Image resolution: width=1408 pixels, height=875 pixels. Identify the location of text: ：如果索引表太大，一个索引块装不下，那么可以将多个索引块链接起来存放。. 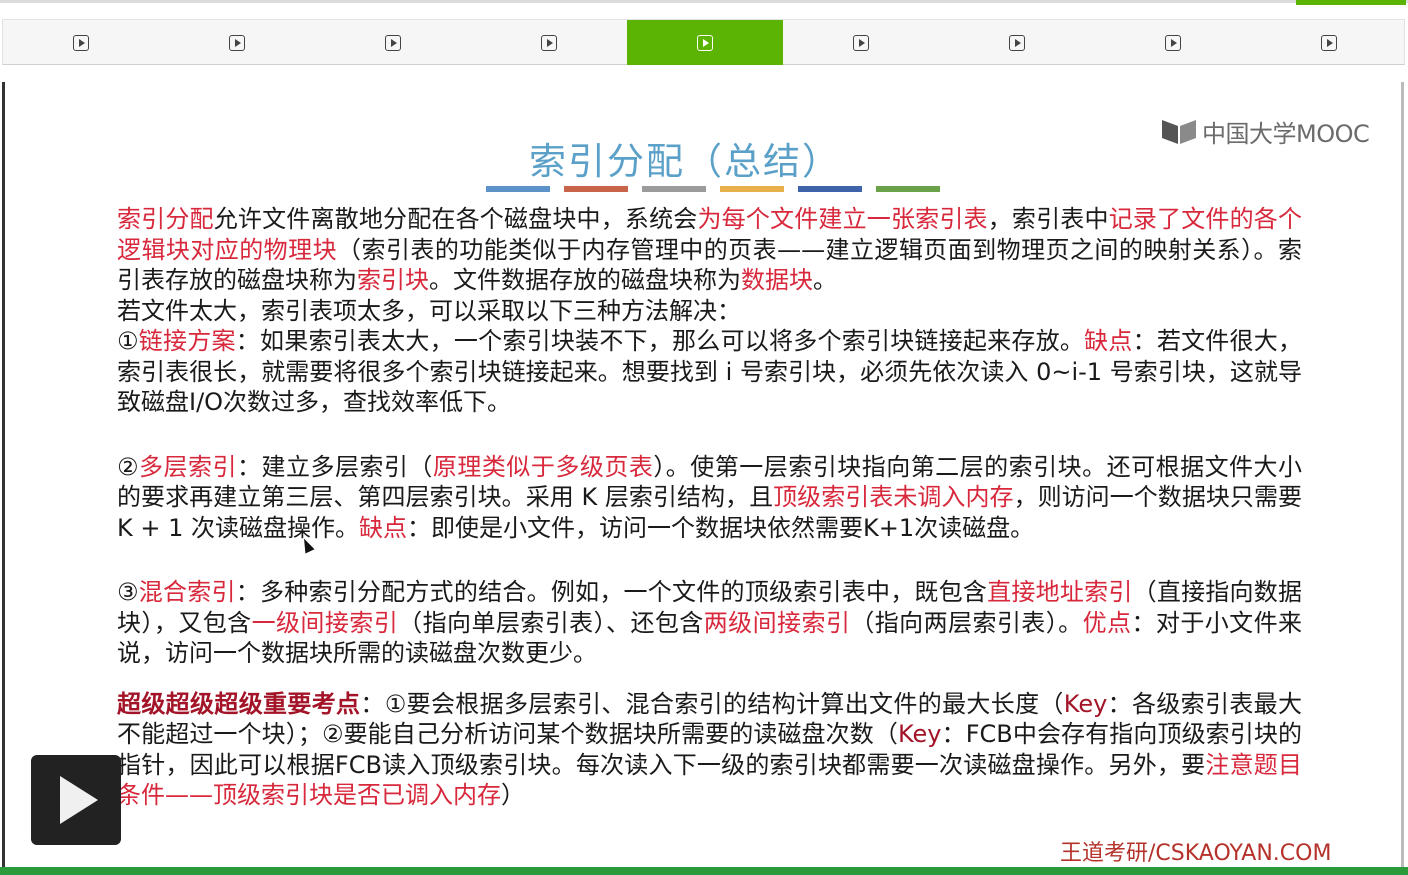
(660, 341).